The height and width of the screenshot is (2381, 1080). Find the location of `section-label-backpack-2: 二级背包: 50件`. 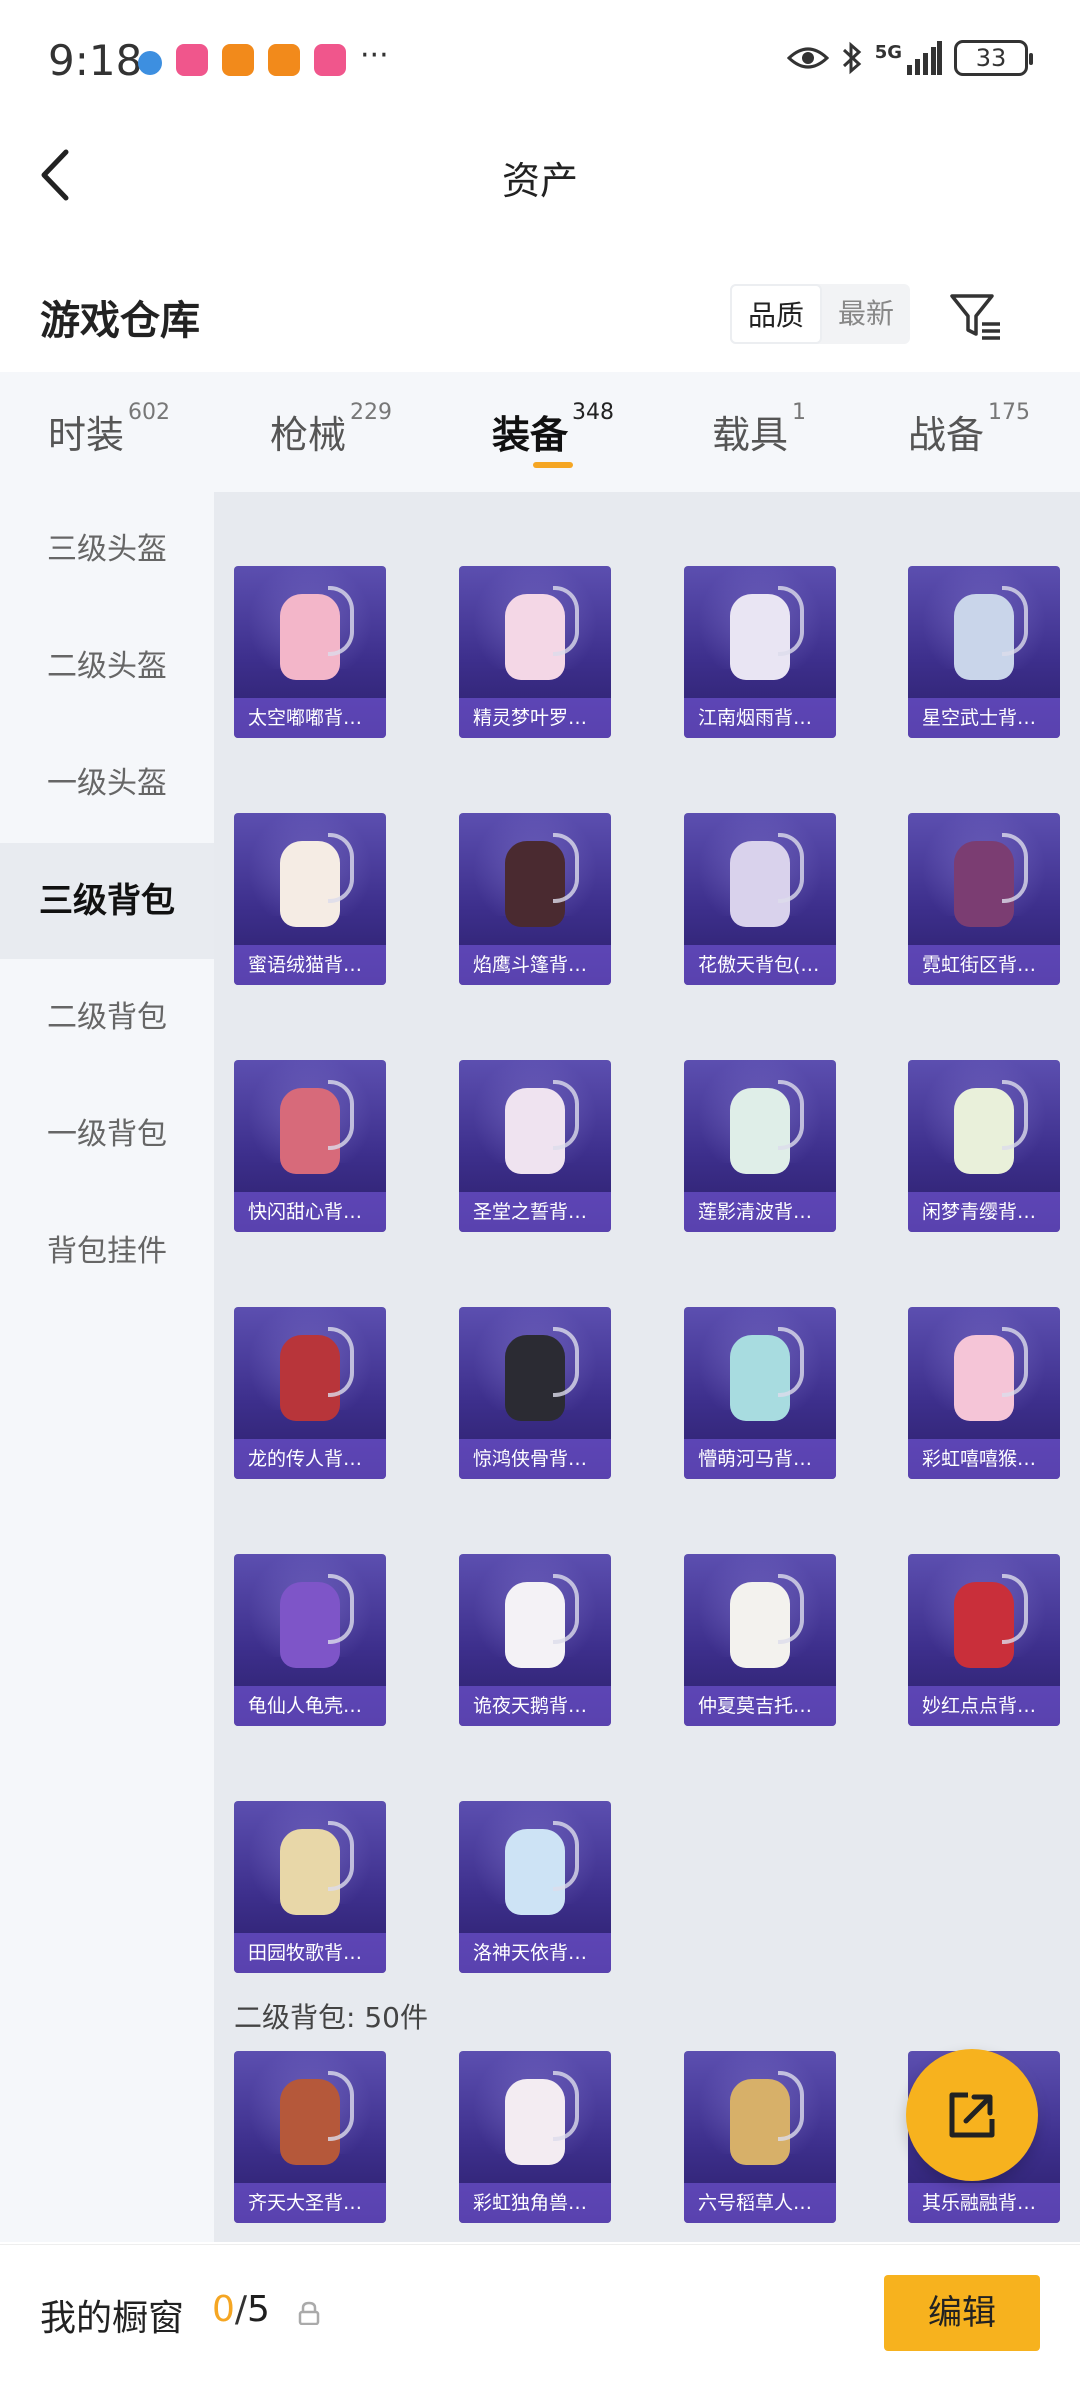

section-label-backpack-2: 二级背包: 50件 is located at coordinates (331, 2017).